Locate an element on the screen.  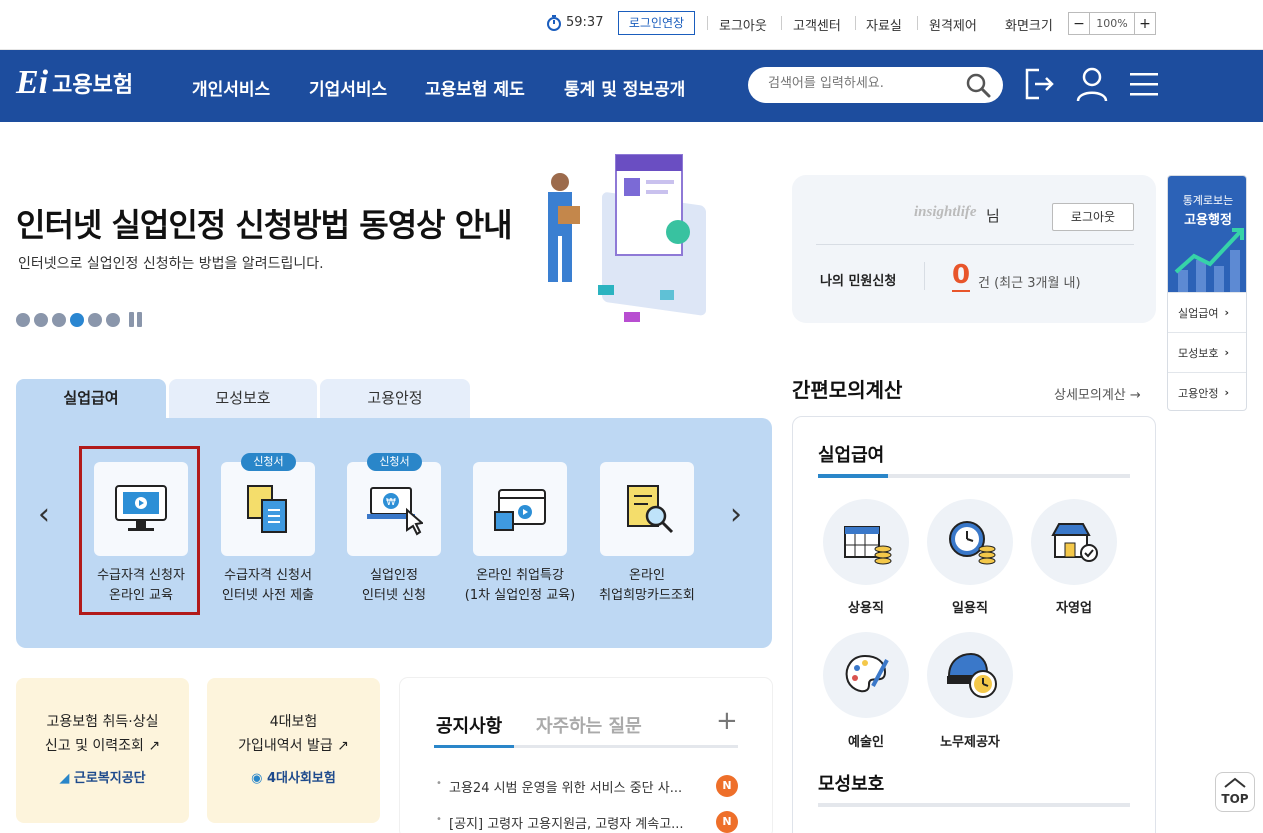
section-maternity: 모성보호 is located at coordinates (851, 784).